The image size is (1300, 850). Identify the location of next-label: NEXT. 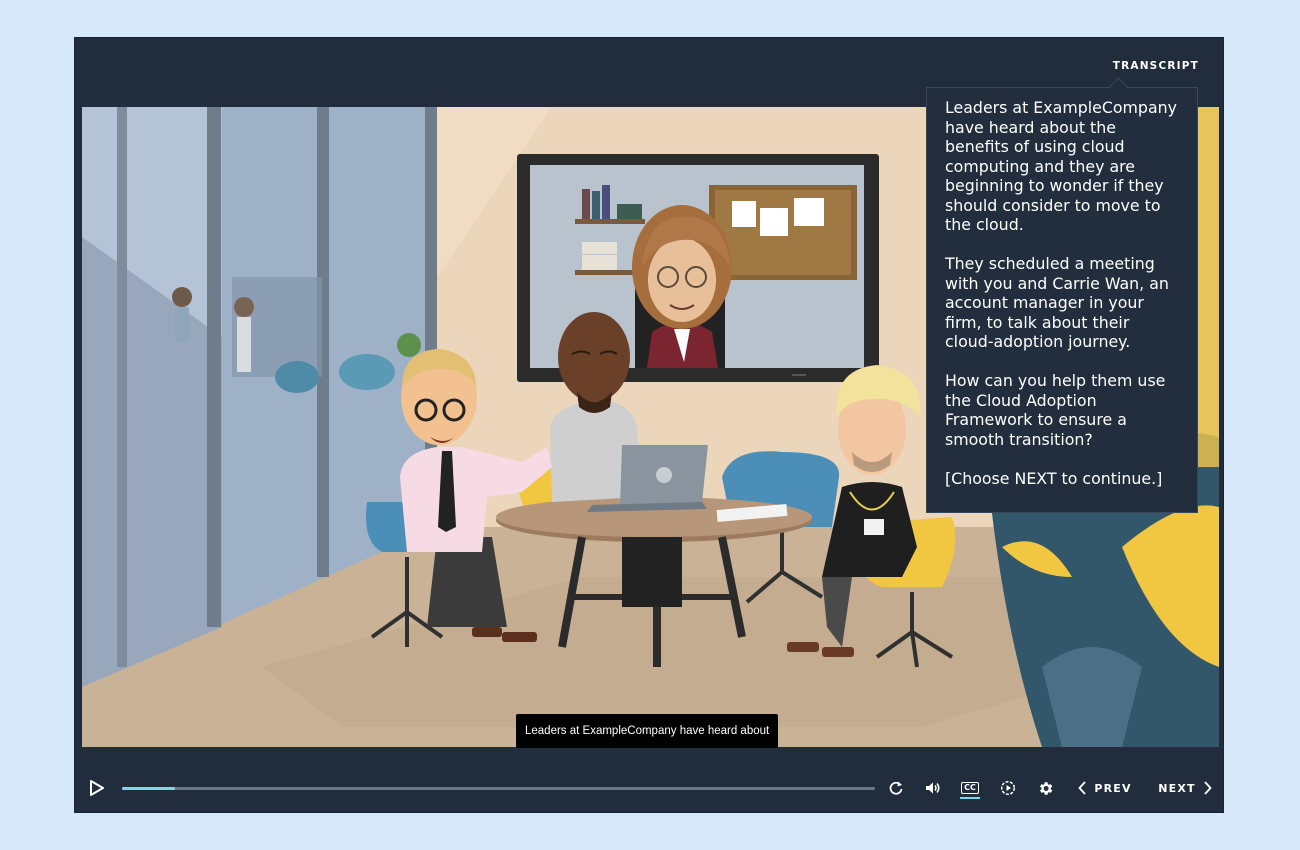
(1177, 788).